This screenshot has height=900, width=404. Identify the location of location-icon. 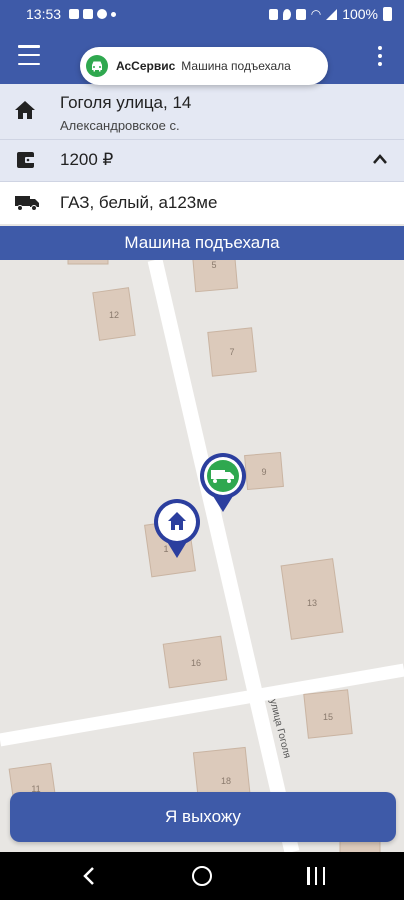
(286, 14).